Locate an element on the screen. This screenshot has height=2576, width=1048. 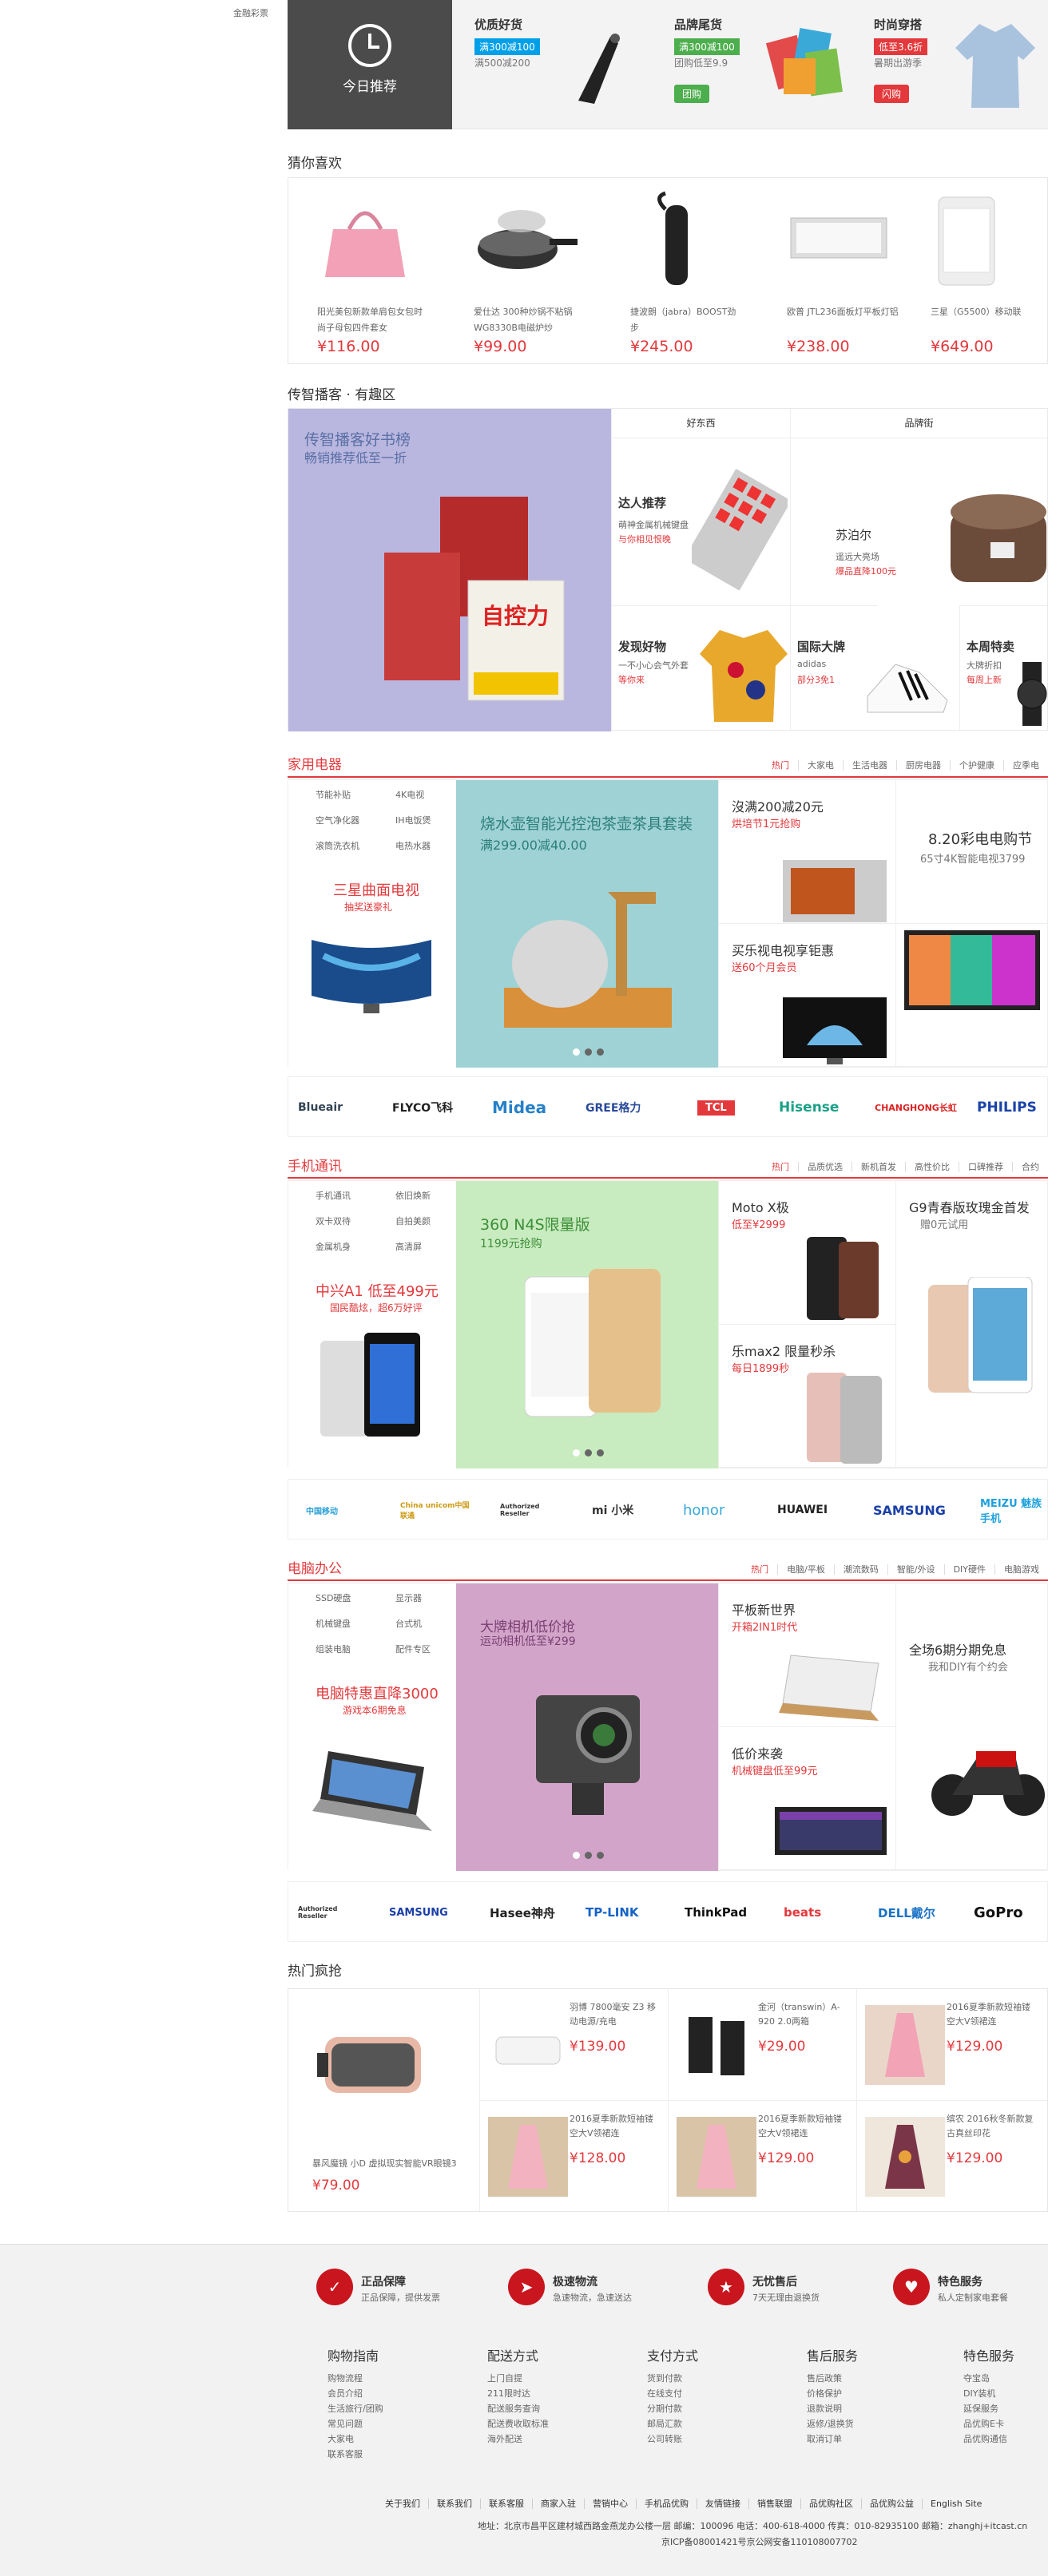
flash-sale-button: 闪购 is located at coordinates (892, 94).